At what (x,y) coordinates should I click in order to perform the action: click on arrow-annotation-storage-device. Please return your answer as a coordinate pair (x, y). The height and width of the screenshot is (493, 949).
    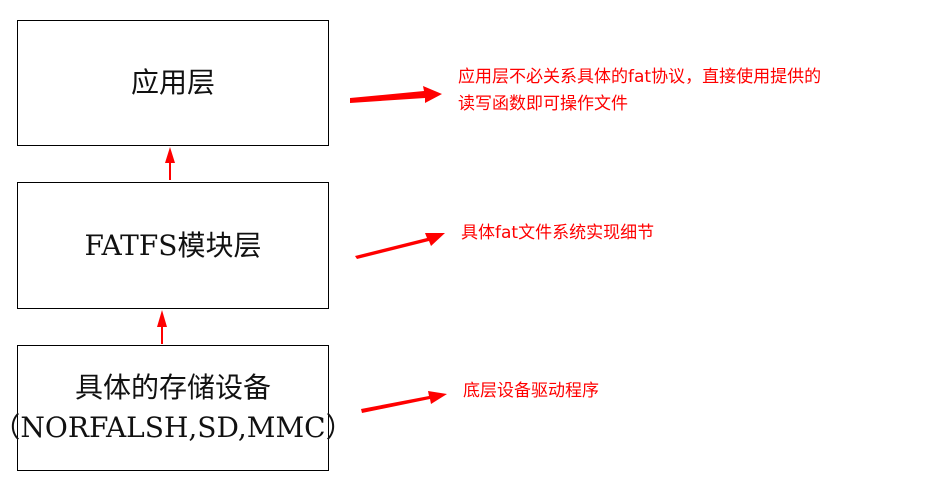
    Looking at the image, I should click on (404, 402).